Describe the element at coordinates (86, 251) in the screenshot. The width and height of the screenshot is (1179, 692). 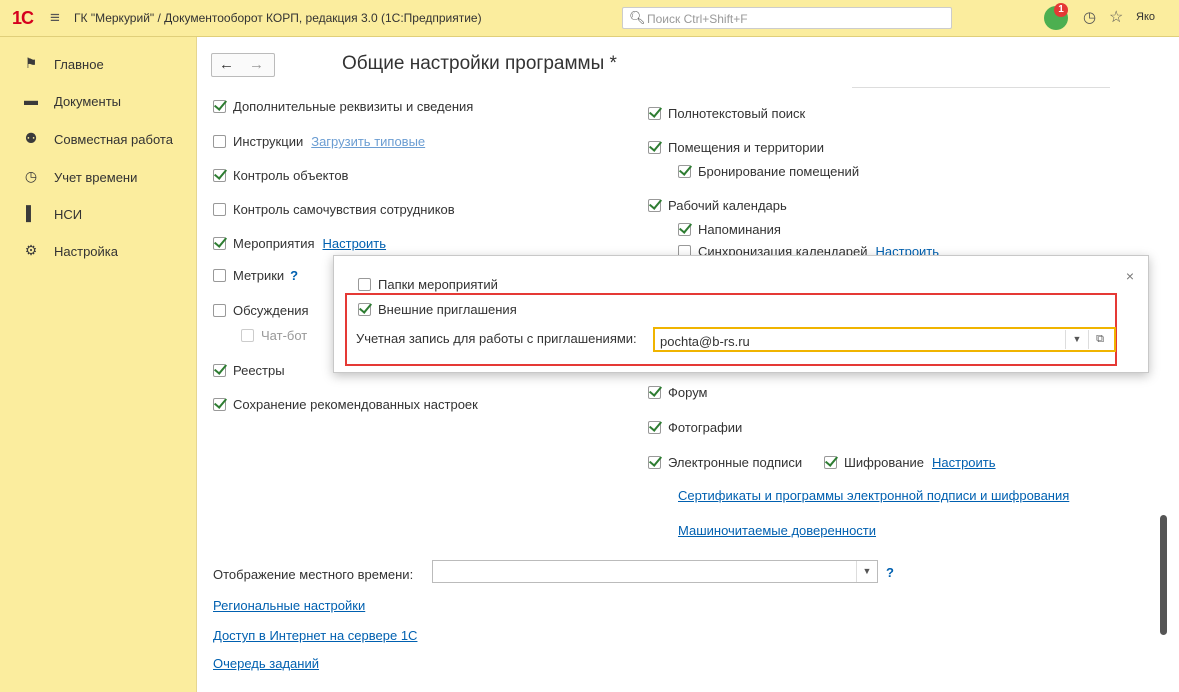
I see `sidebar-item-label: Настройка` at that location.